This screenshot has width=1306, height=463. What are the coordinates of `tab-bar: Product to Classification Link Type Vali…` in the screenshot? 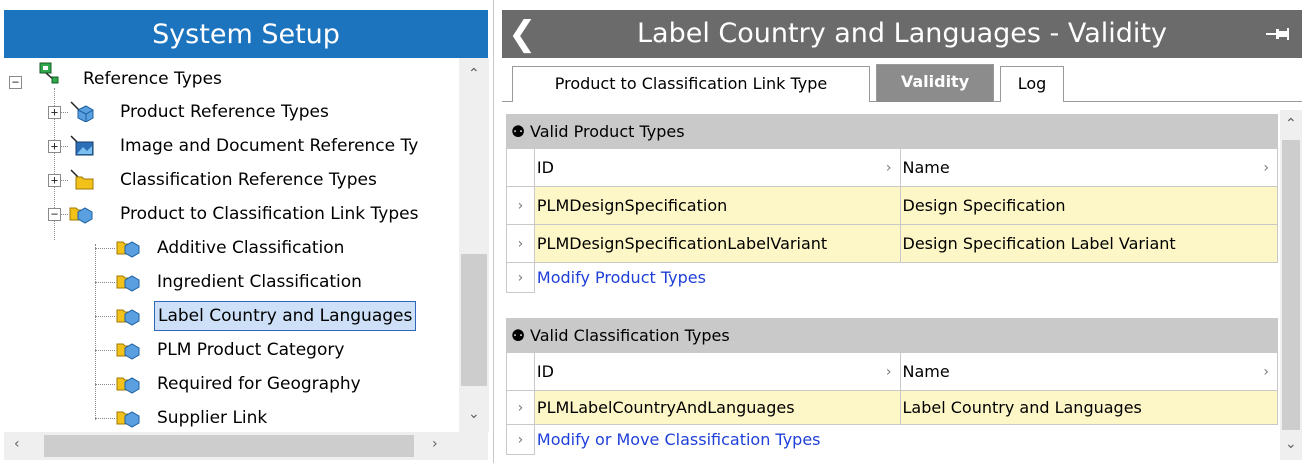 It's located at (902, 80).